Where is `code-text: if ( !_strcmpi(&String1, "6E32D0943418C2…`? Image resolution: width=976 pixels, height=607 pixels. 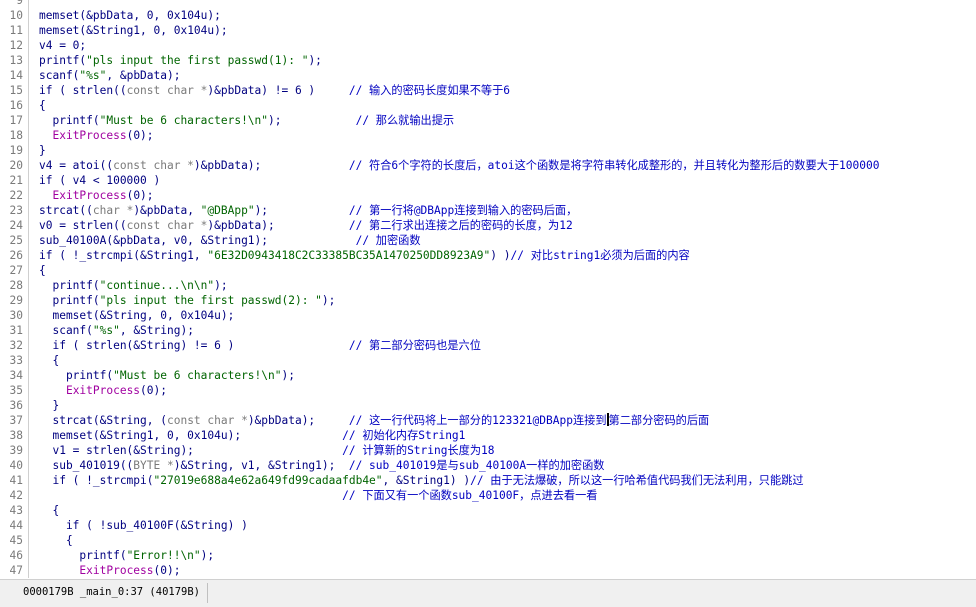 code-text: if ( !_strcmpi(&String1, "6E32D0943418C2… is located at coordinates (364, 255).